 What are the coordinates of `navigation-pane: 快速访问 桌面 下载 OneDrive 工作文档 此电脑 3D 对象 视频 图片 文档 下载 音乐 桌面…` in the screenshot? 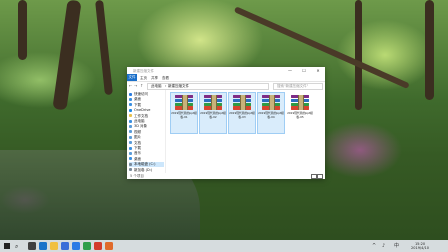 It's located at (146, 131).